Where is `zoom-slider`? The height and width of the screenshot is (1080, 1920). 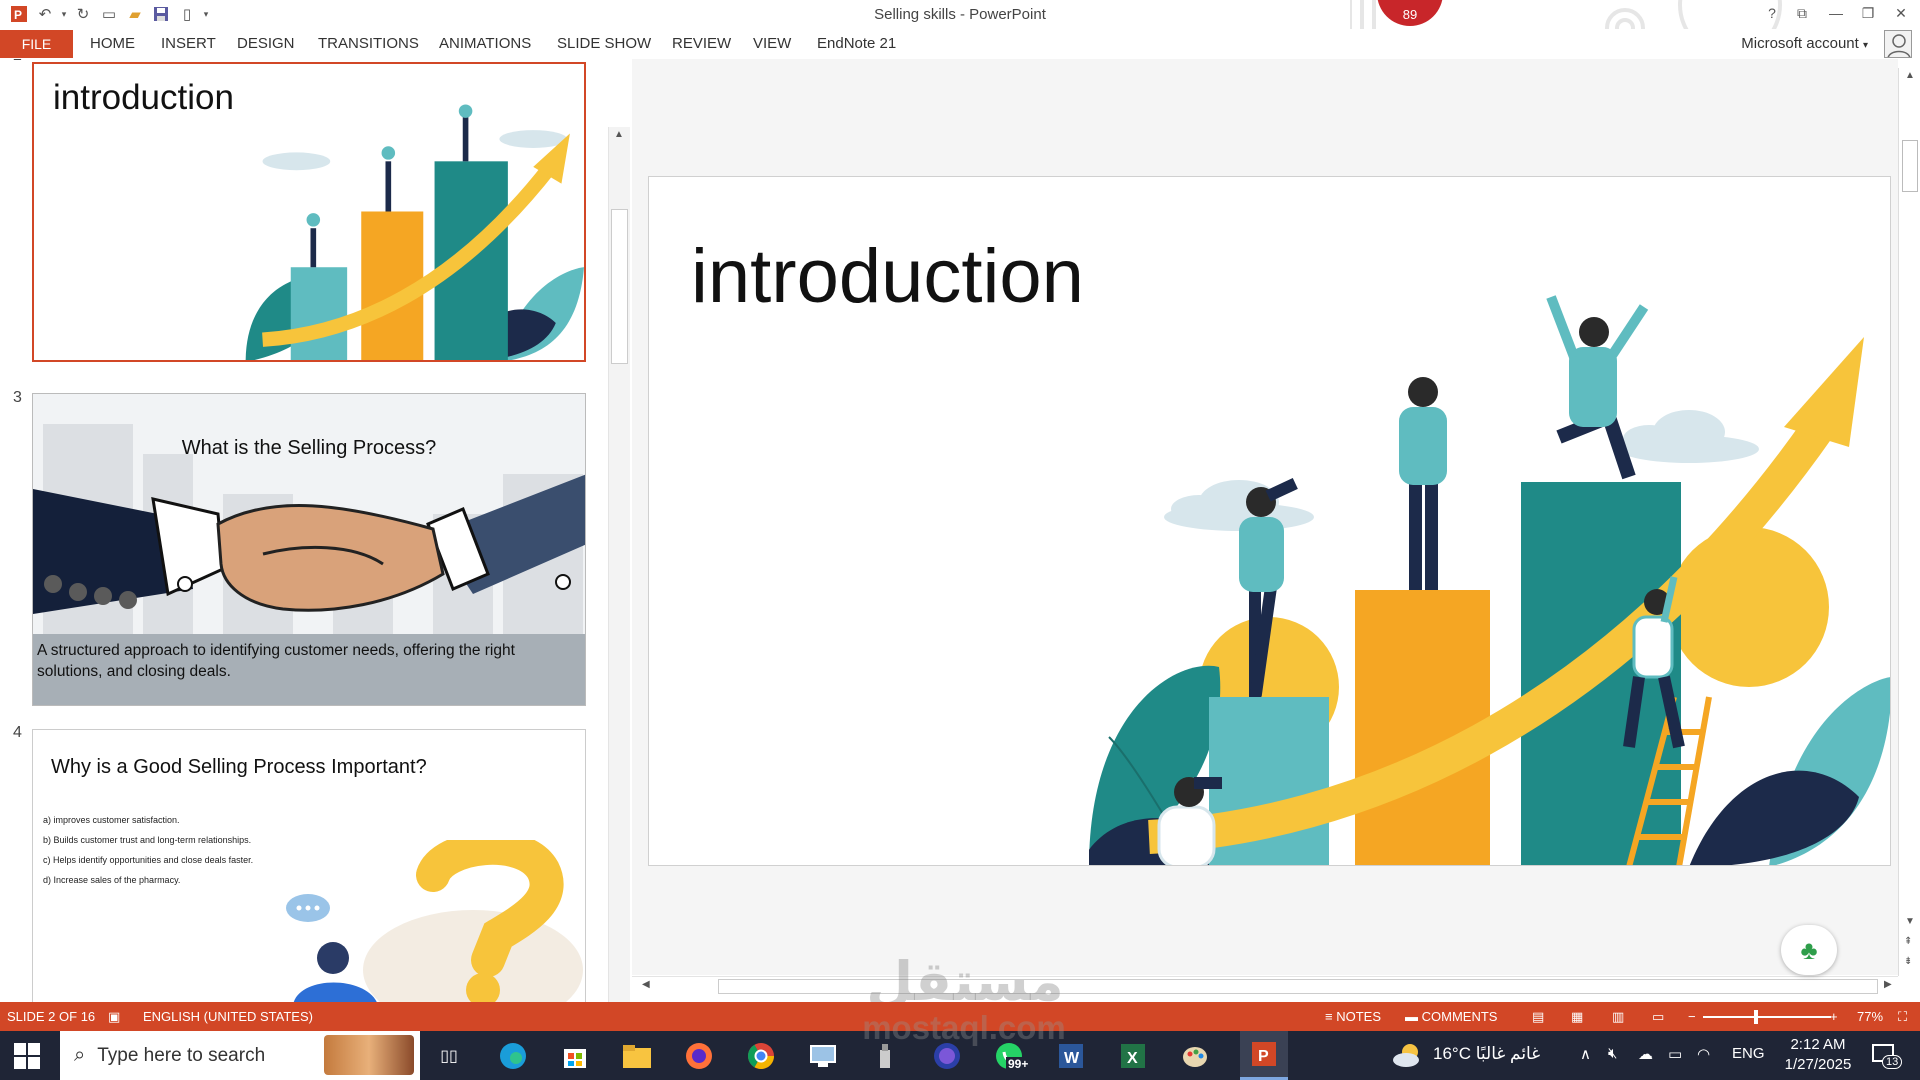 zoom-slider is located at coordinates (1767, 1017).